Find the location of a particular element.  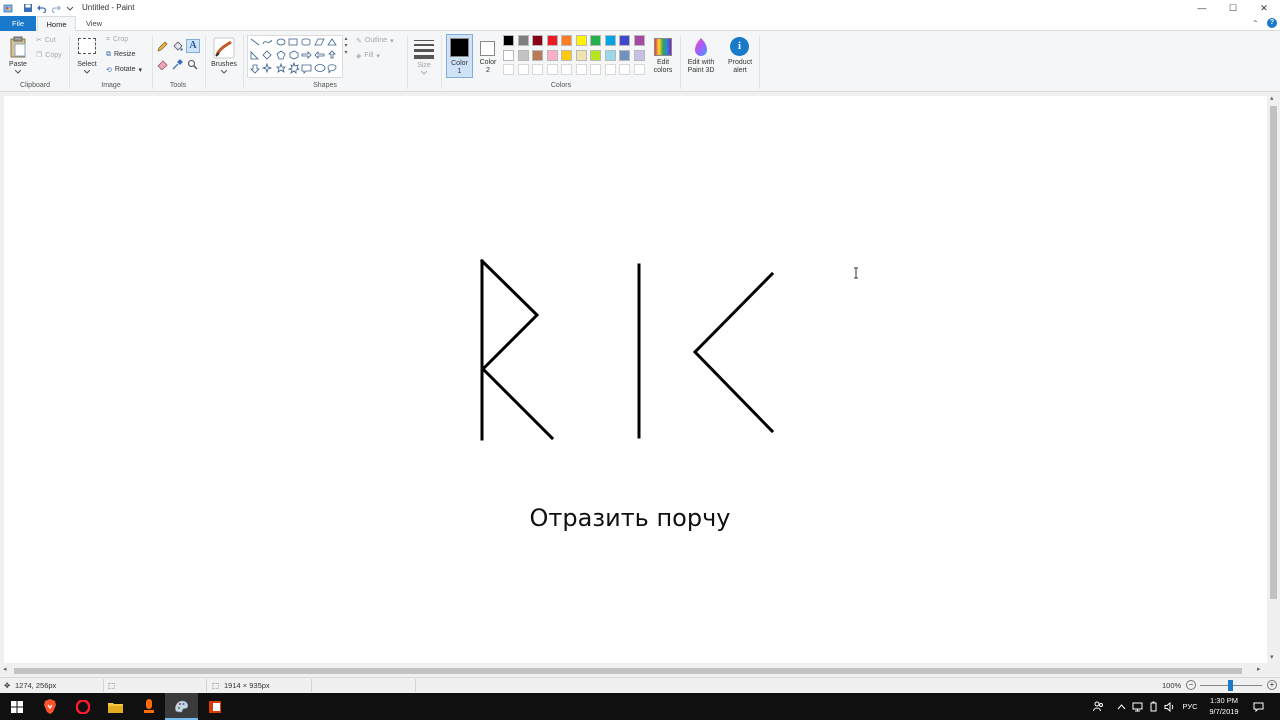

scroll-right-icon: ▸ is located at coordinates (1259, 669).